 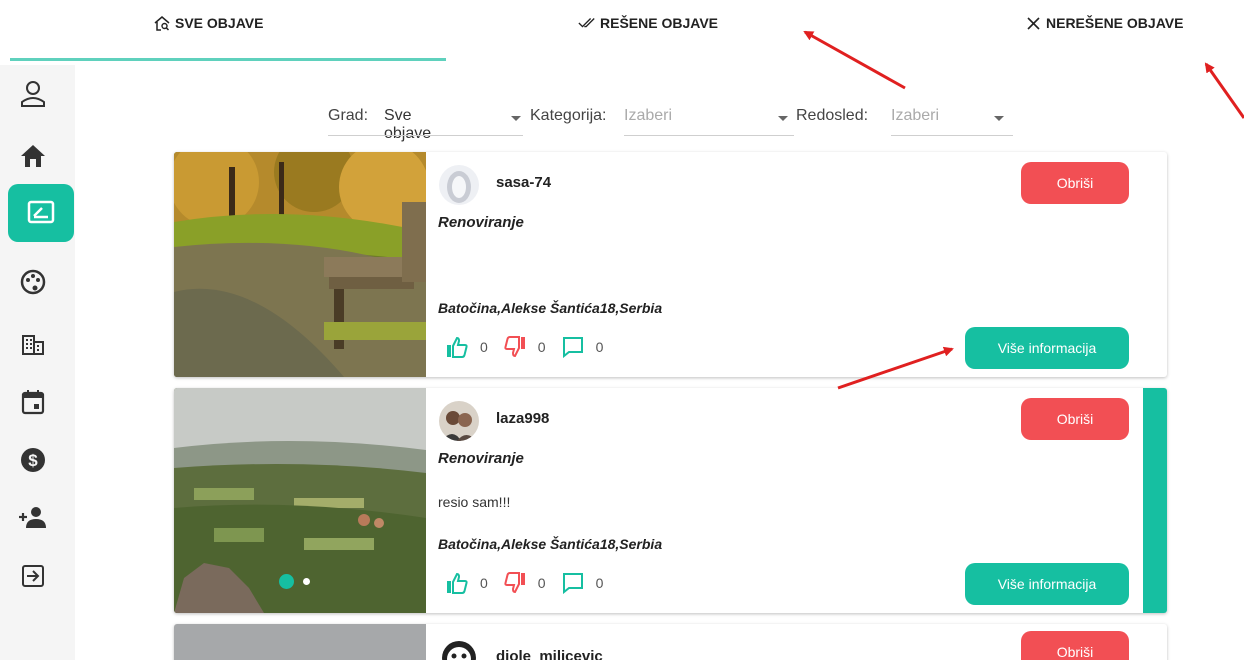 What do you see at coordinates (648, 116) in the screenshot?
I see `category-filter-placeholder: Izaberi` at bounding box center [648, 116].